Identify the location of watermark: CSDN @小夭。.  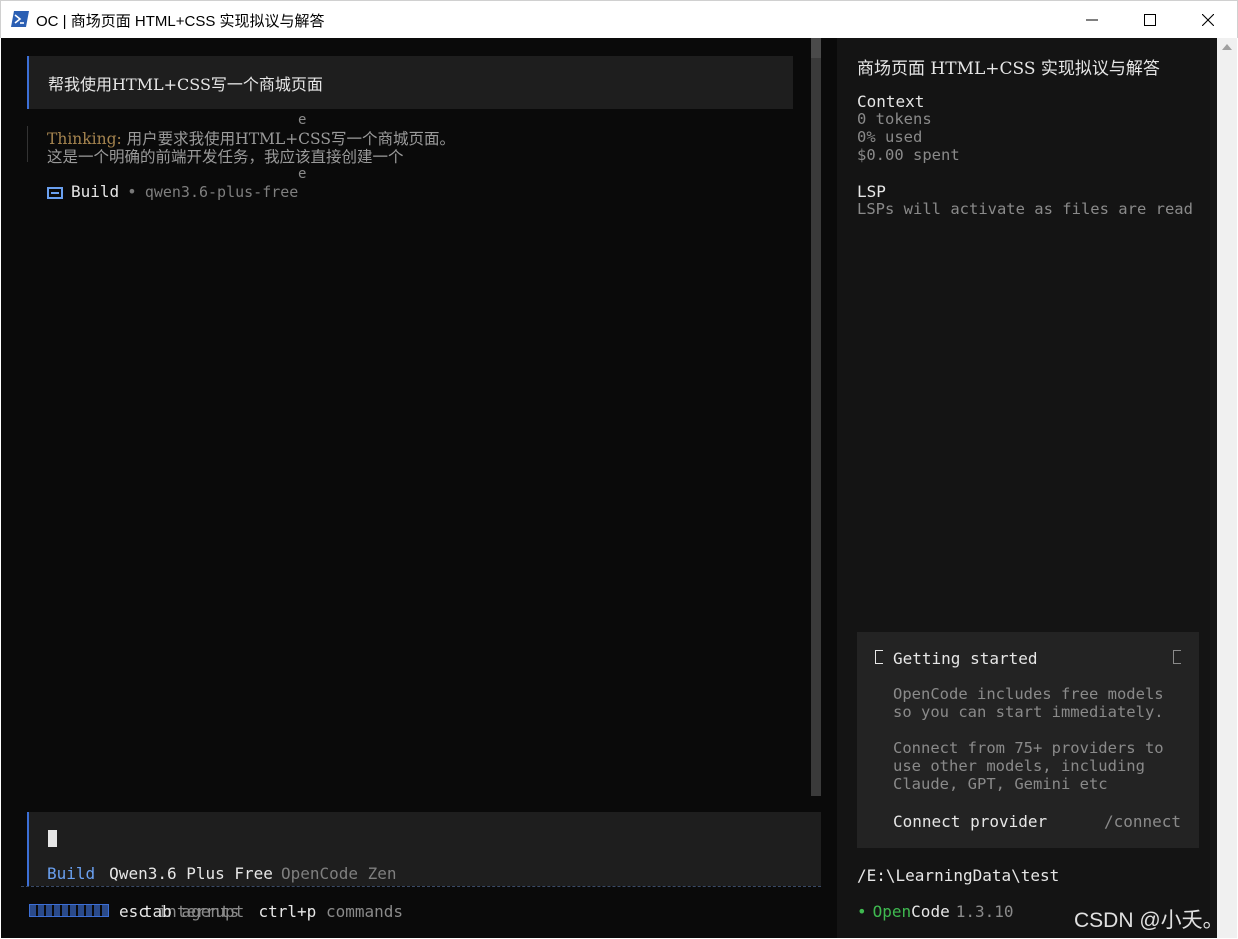
(1149, 920).